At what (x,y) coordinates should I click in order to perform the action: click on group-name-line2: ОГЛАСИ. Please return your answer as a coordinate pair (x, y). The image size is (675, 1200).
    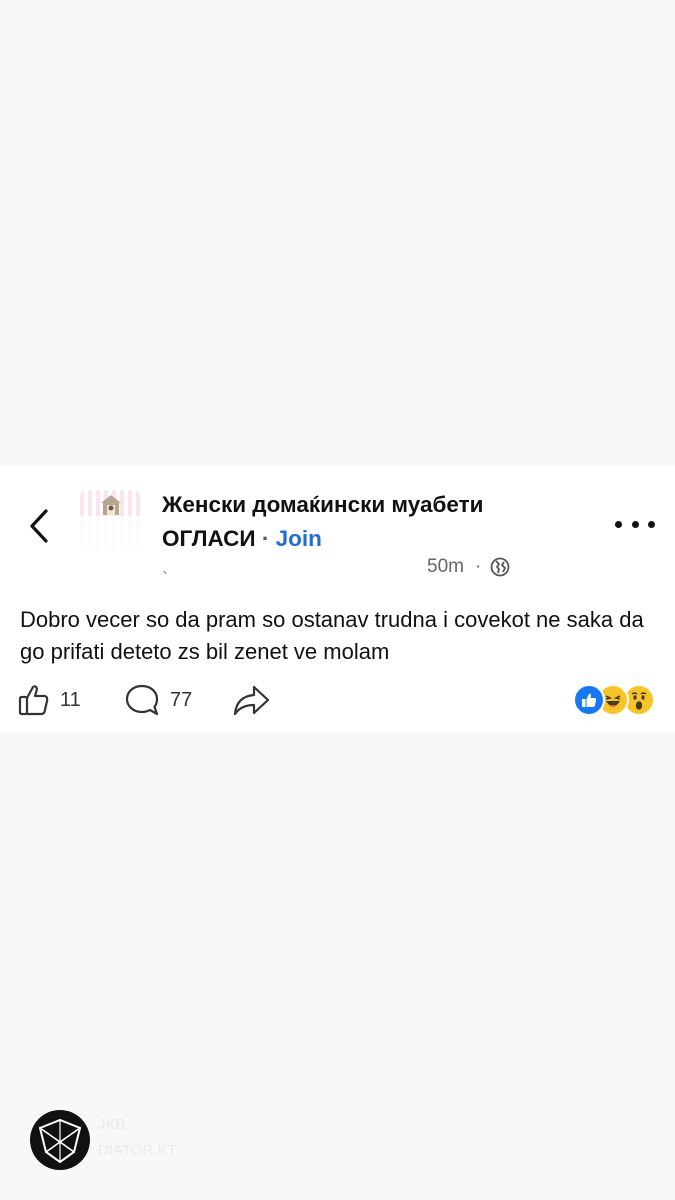
    Looking at the image, I should click on (209, 538).